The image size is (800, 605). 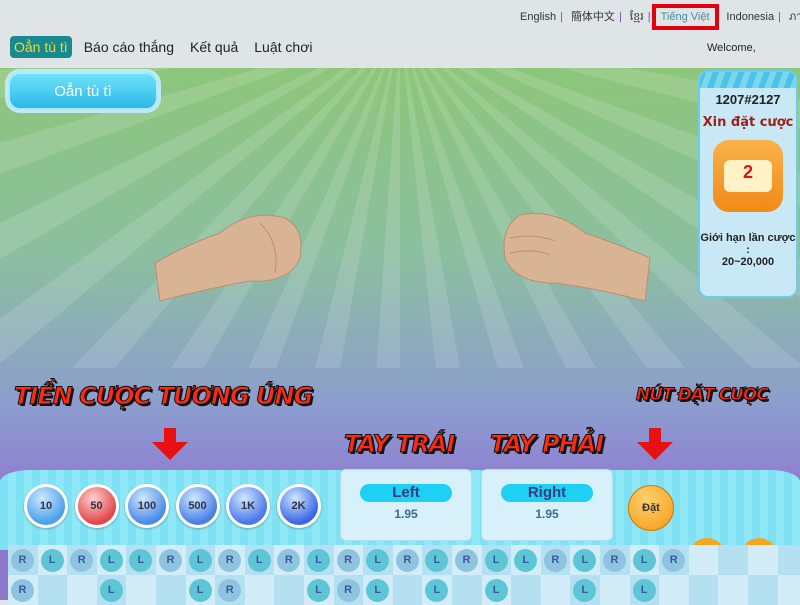 I want to click on countdown-timer: 2, so click(x=748, y=176).